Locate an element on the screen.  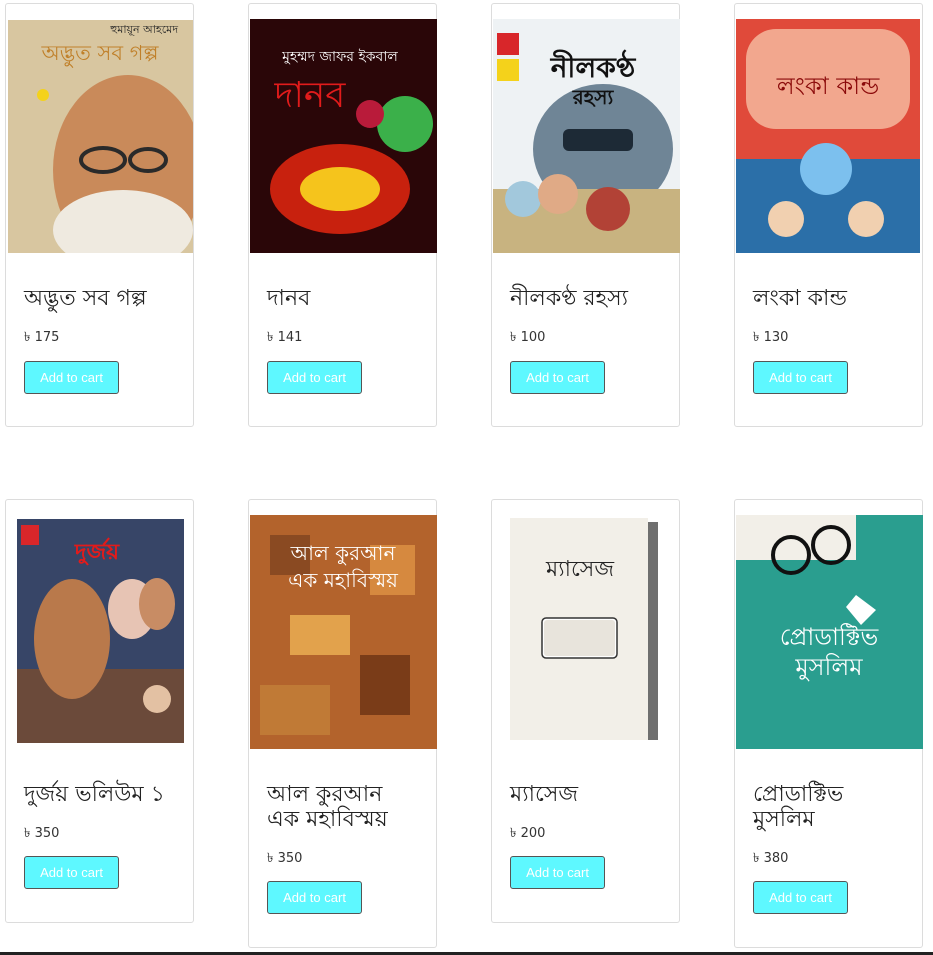
book-cover-image: নীলকণ্ঠ রহস্য is located at coordinates (586, 136).